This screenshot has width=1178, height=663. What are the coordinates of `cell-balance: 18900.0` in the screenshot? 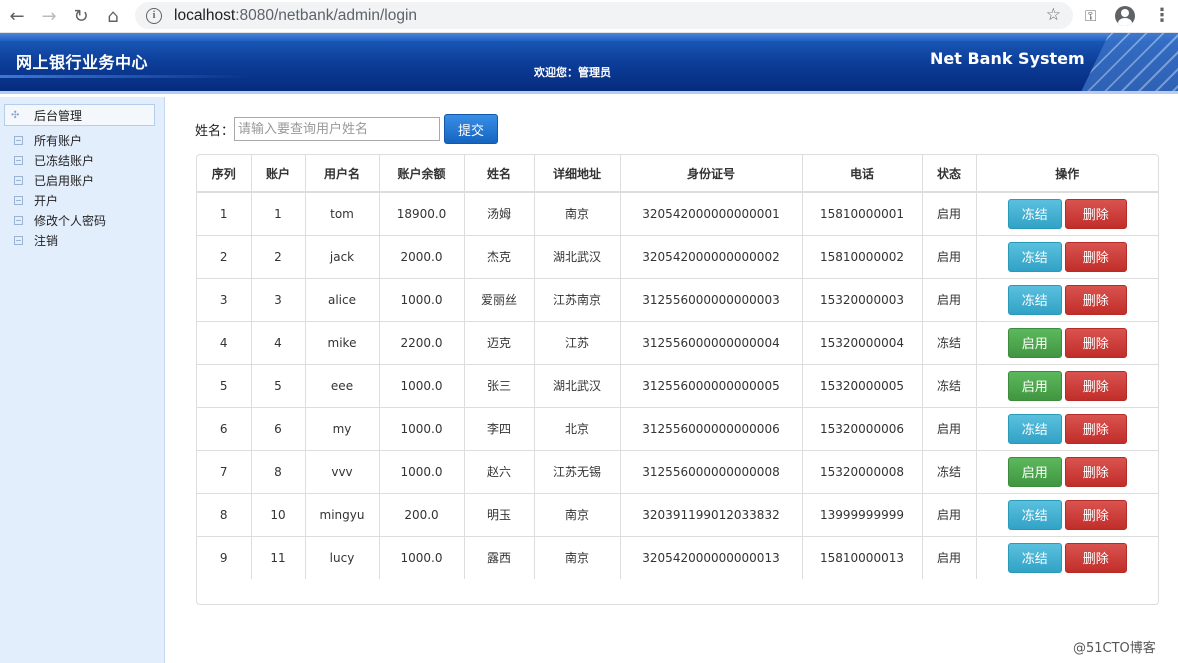 It's located at (422, 213).